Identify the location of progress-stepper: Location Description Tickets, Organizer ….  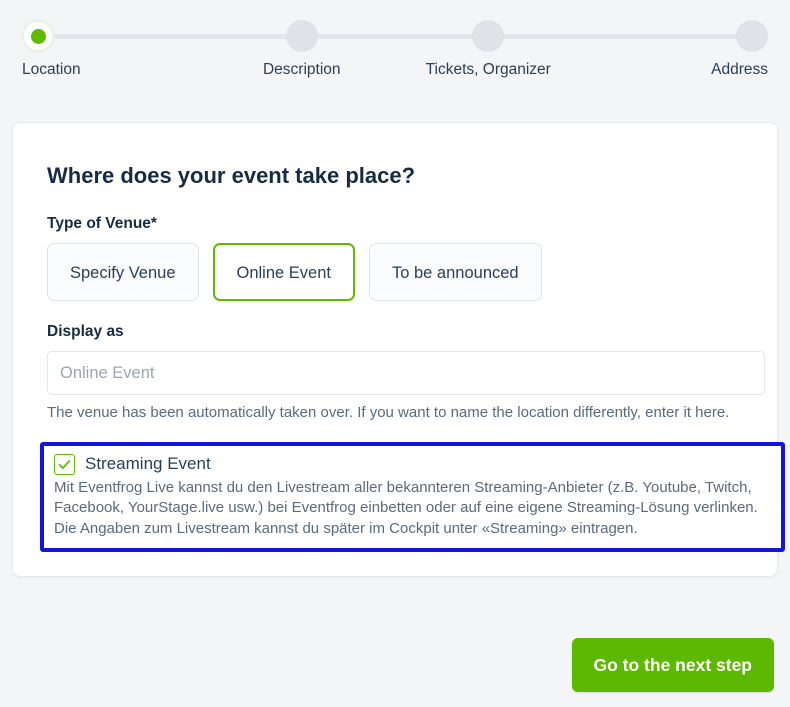
(395, 48).